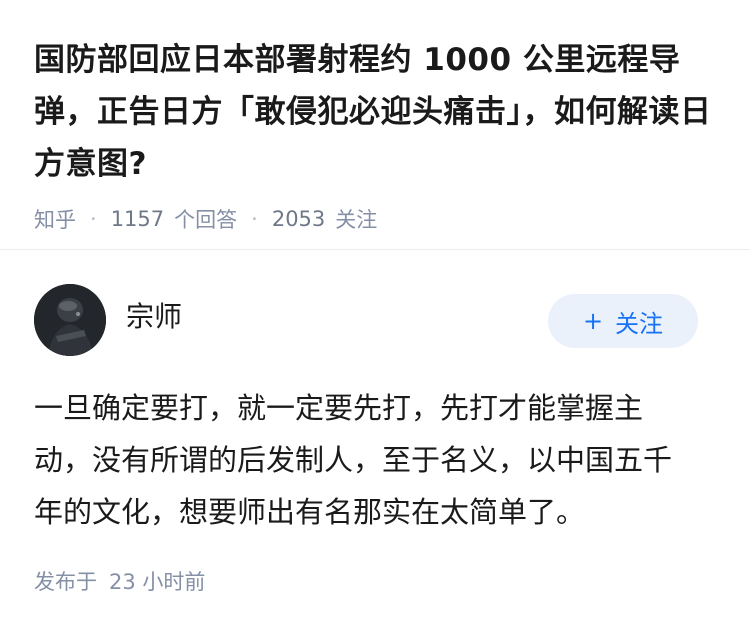 The image size is (750, 630). Describe the element at coordinates (375, 320) in the screenshot. I see `author-row: 宗师 + 关注` at that location.